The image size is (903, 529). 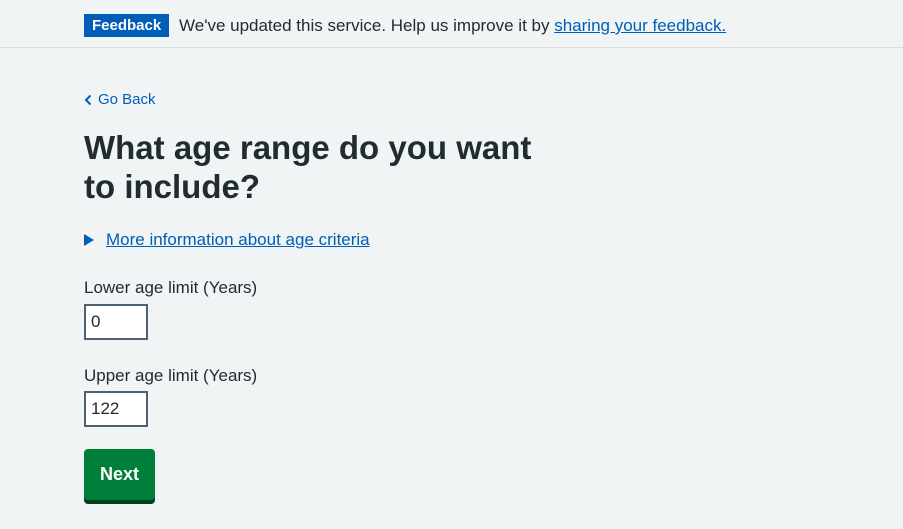 What do you see at coordinates (127, 25) in the screenshot?
I see `feedback-tag: Feedback` at bounding box center [127, 25].